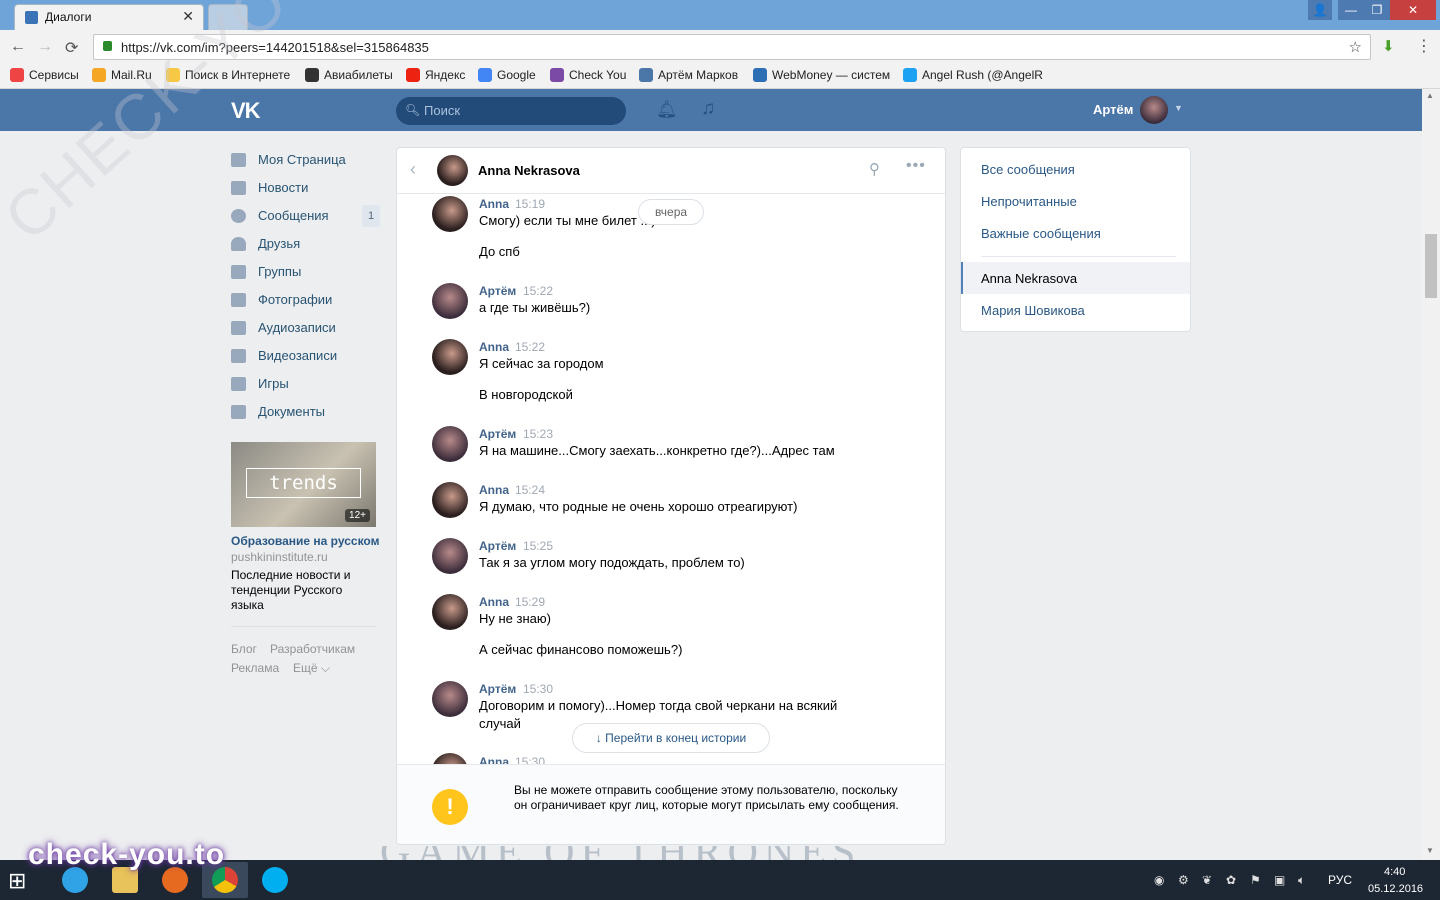  What do you see at coordinates (71, 48) in the screenshot?
I see `reload-icon: ⟳` at bounding box center [71, 48].